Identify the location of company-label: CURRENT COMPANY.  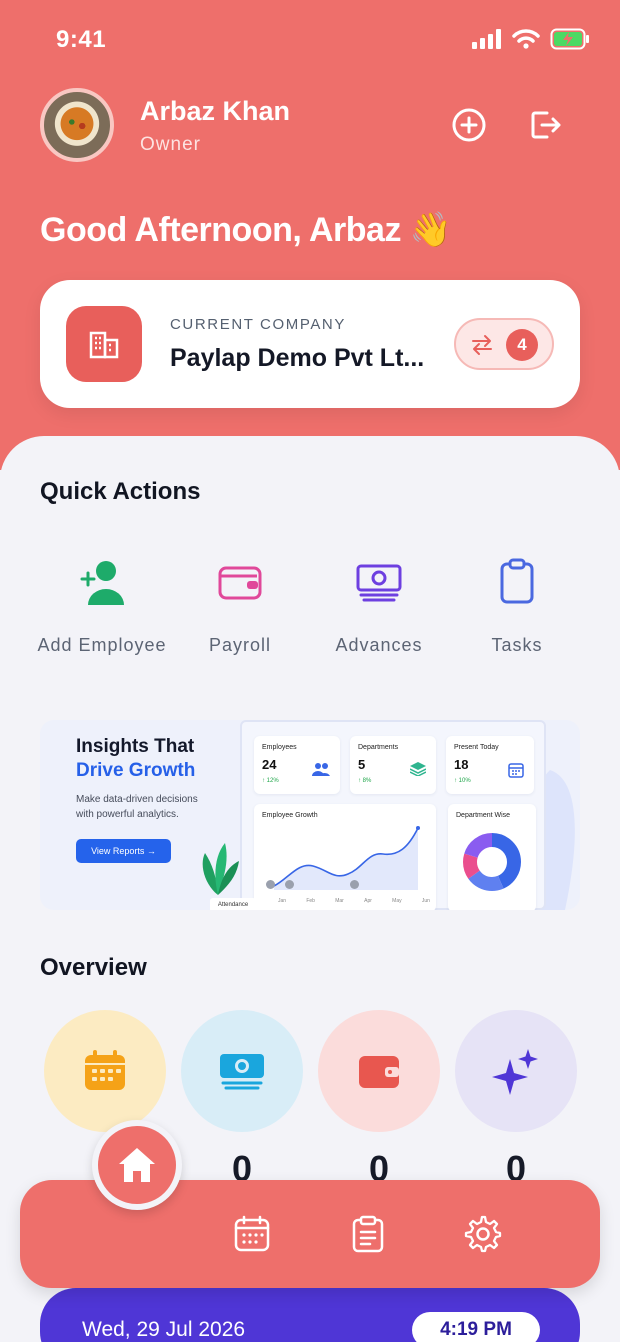
(258, 324).